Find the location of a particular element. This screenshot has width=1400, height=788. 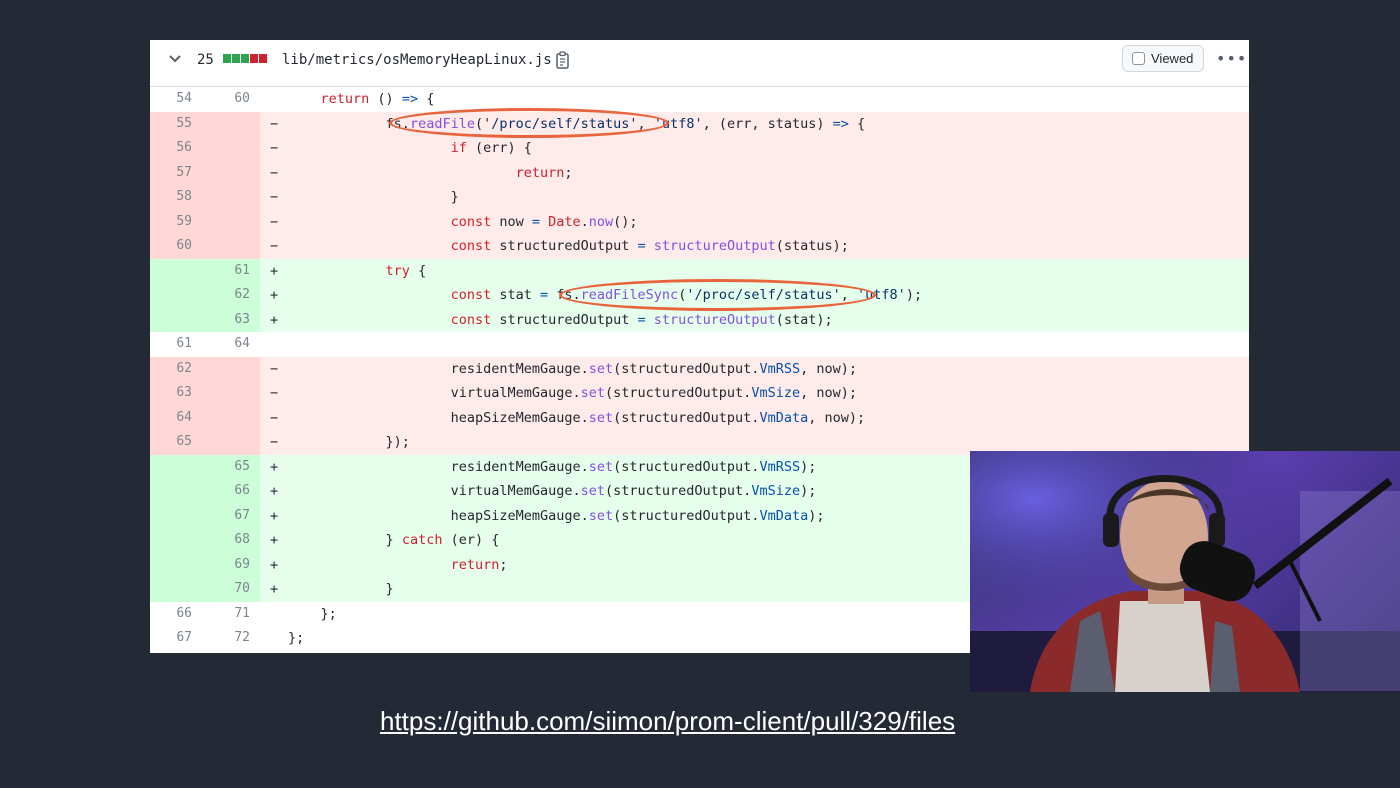

code-token: { is located at coordinates (426, 99).